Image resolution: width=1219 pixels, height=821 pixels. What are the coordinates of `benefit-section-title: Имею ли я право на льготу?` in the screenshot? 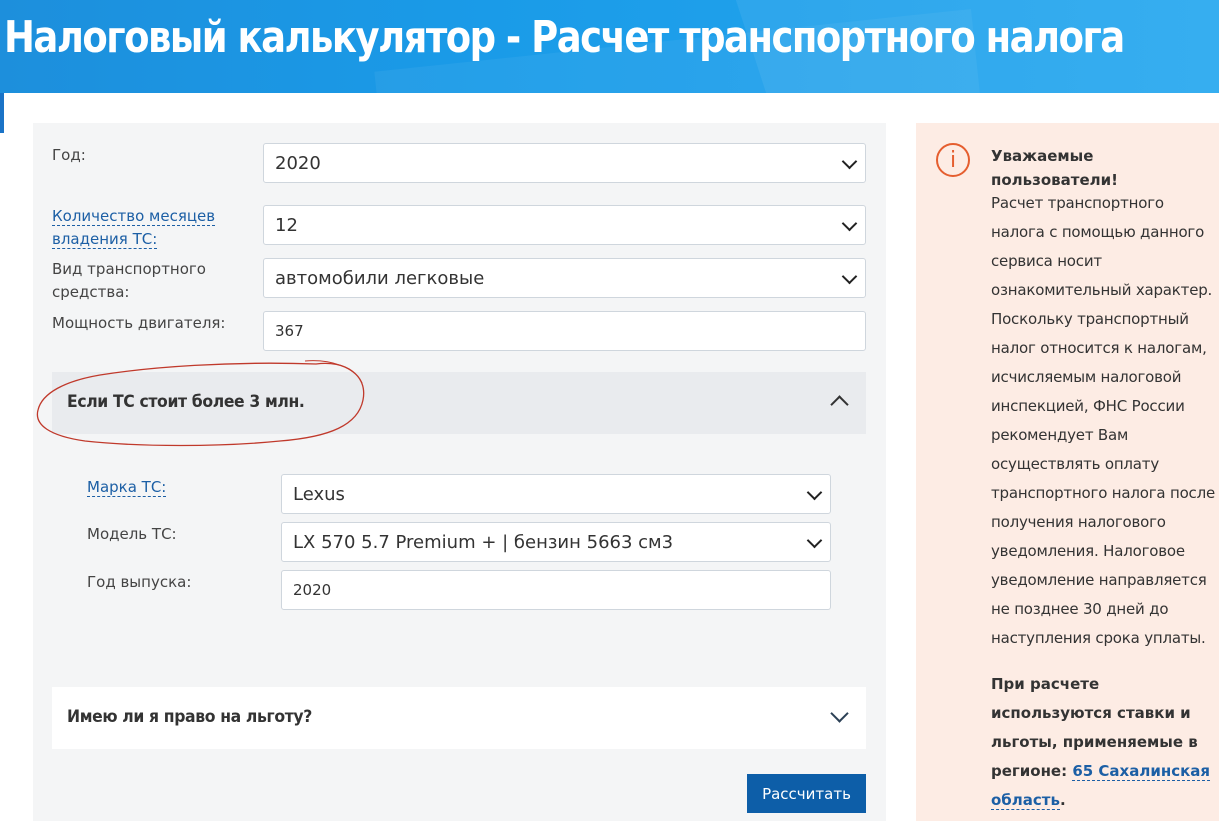 It's located at (189, 717).